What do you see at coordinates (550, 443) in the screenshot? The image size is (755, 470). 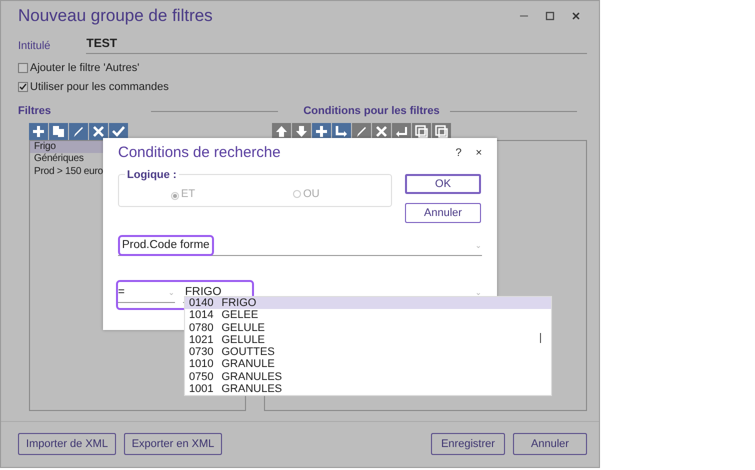 I see `footer-button: Annuler` at bounding box center [550, 443].